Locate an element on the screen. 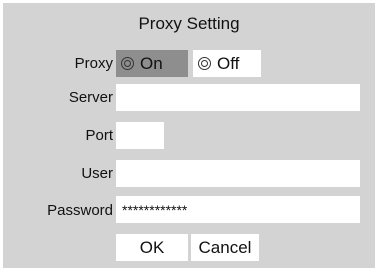 This screenshot has height=272, width=380. dialog-title: Proxy Setting is located at coordinates (189, 23).